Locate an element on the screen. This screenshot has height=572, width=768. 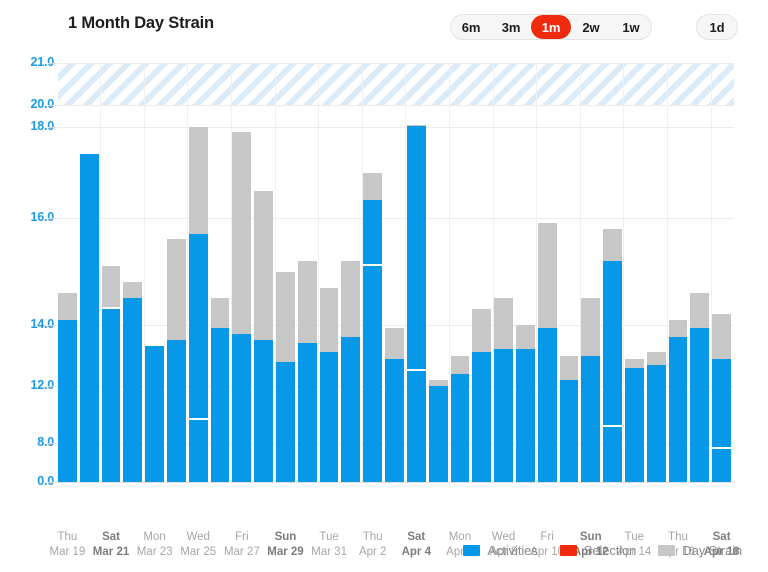
x-axis-label-date: Mar 19 is located at coordinates (67, 552).